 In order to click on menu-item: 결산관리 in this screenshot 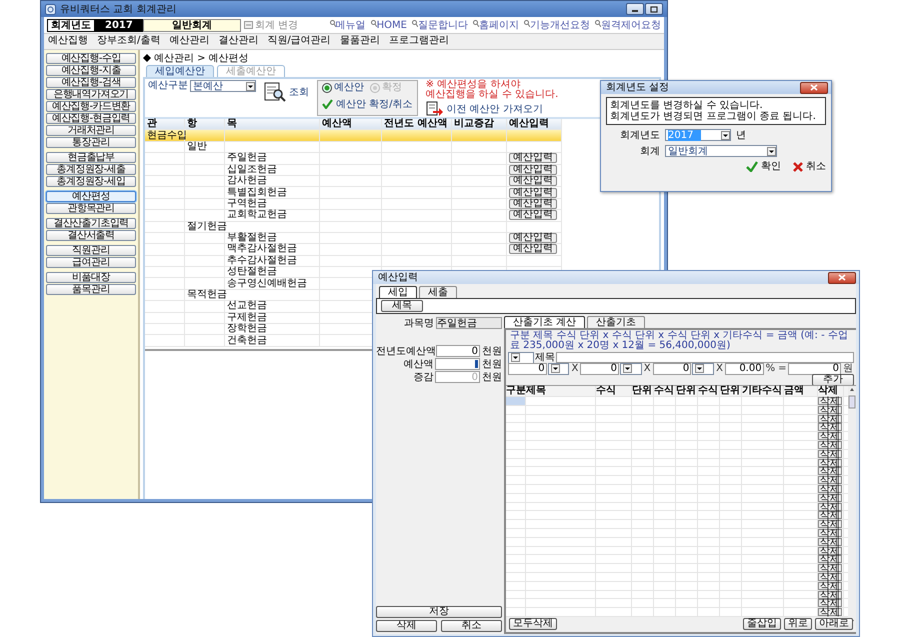, I will do `click(238, 41)`.